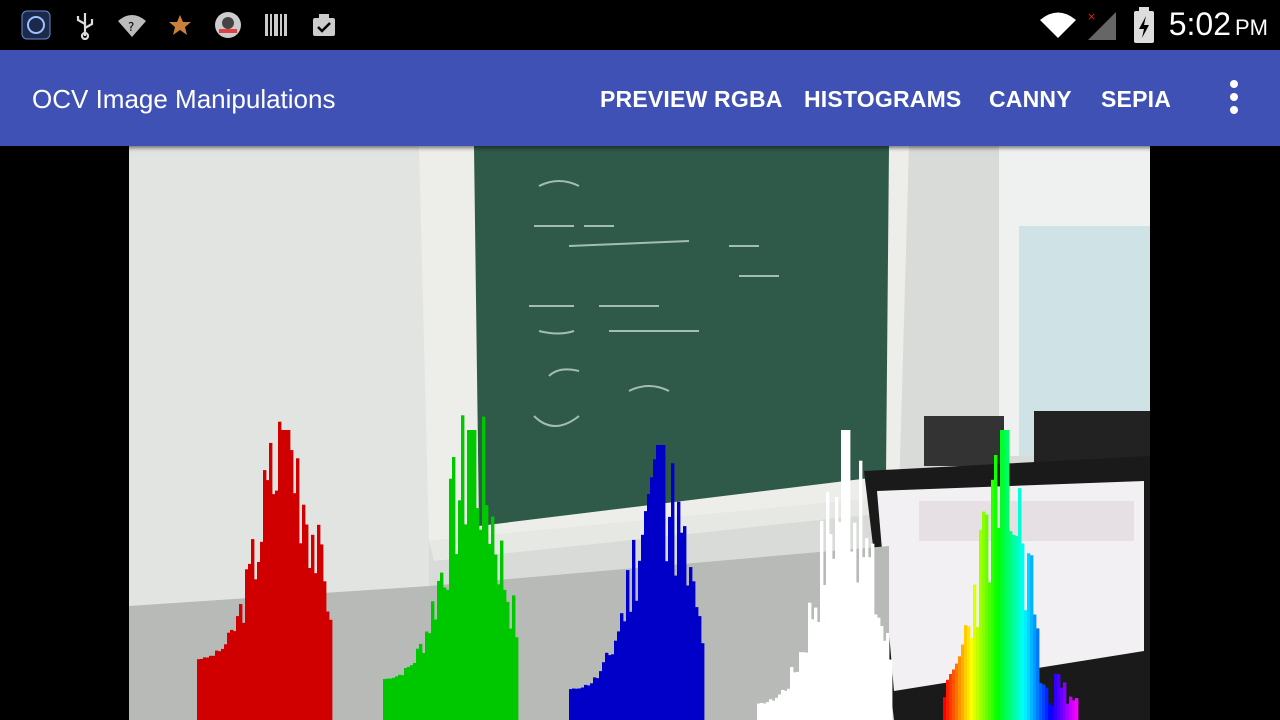 This screenshot has height=720, width=1280. Describe the element at coordinates (691, 99) in the screenshot. I see `preview-rgba-button: PREVIEW RGBA` at that location.